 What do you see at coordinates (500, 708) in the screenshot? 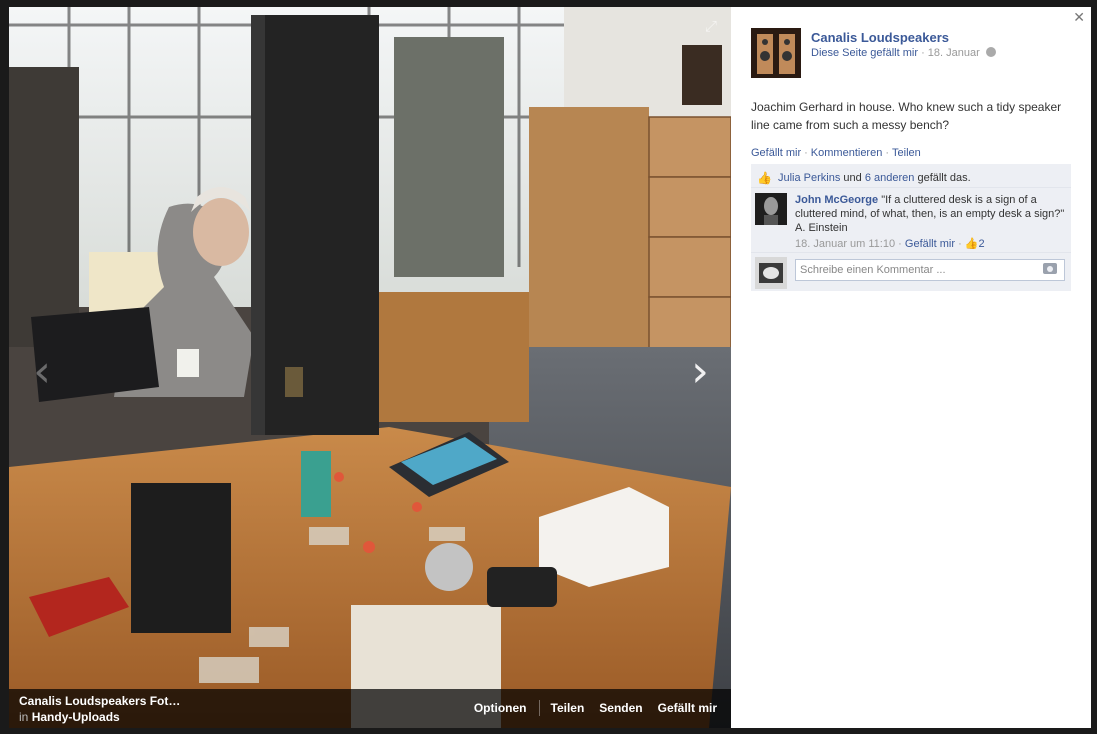
I see `options-button: Optionen` at bounding box center [500, 708].